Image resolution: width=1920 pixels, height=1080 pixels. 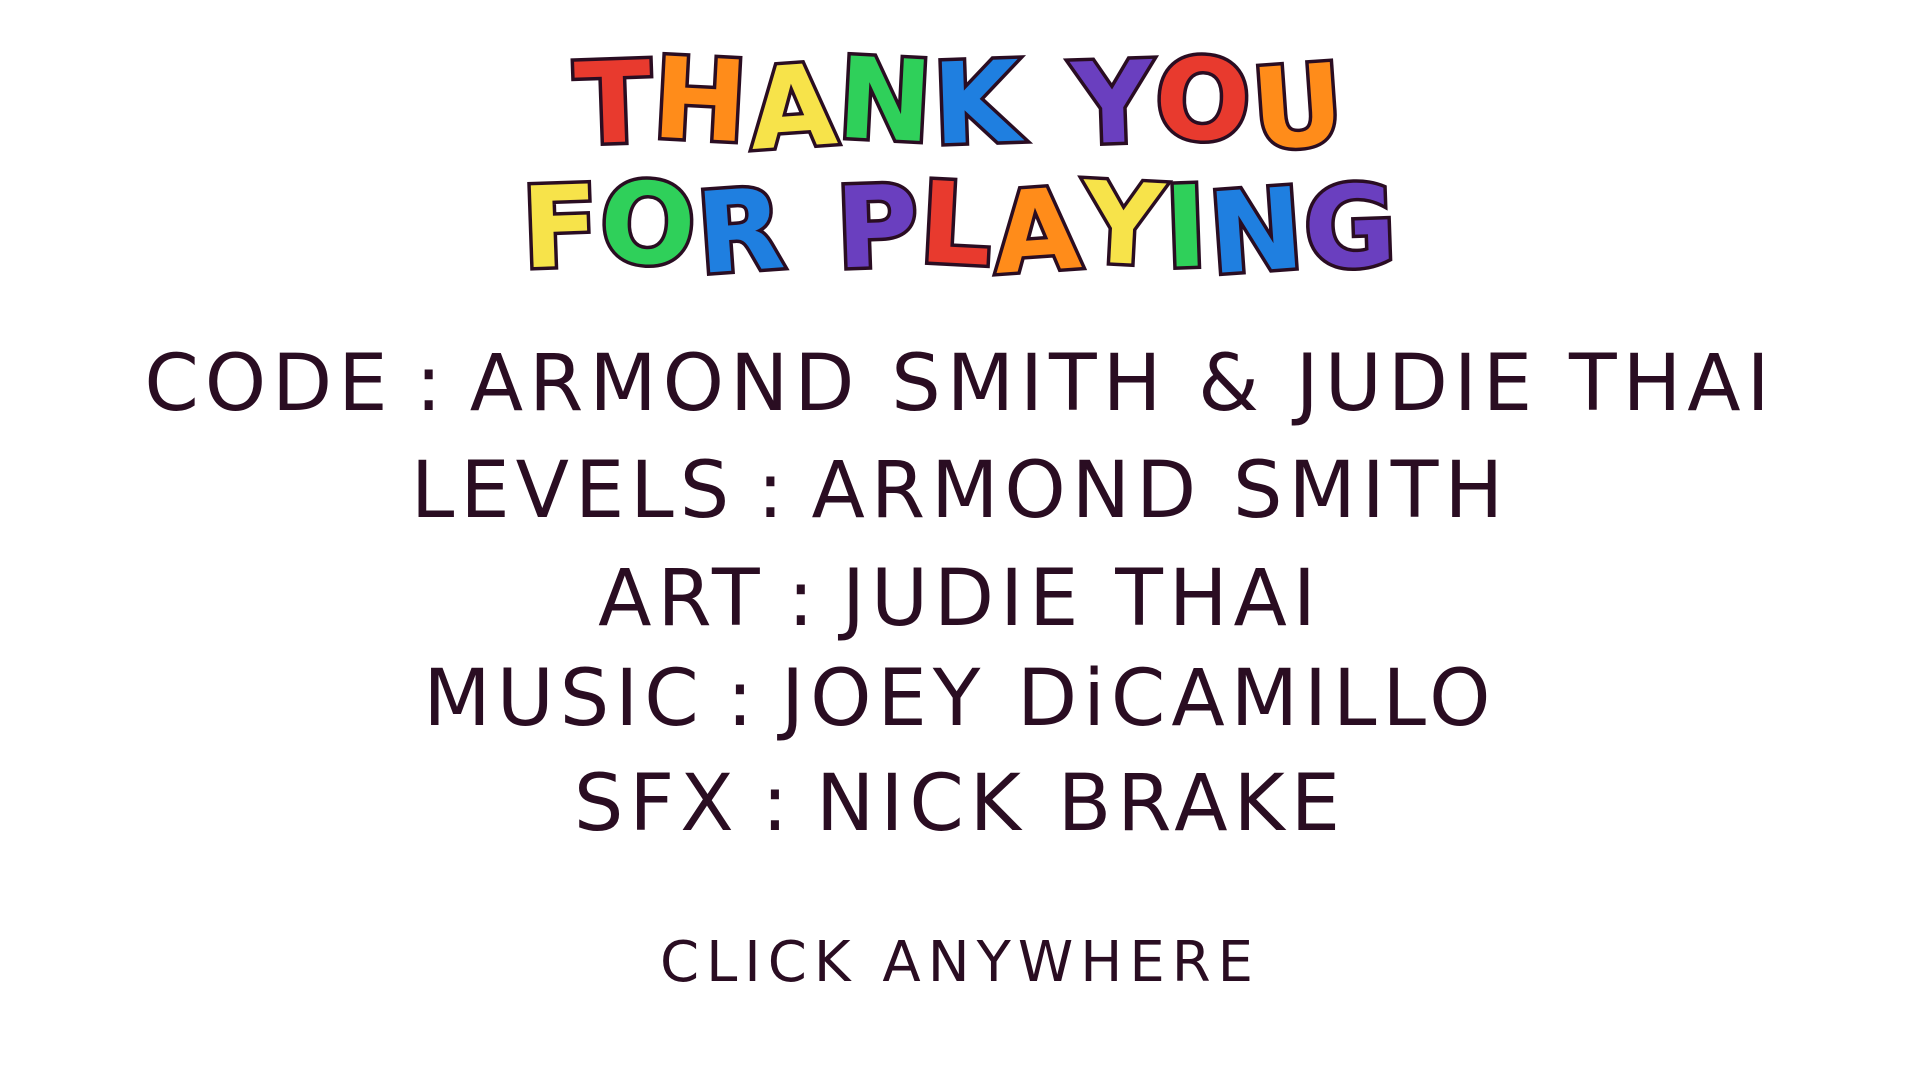 What do you see at coordinates (1139, 699) in the screenshot?
I see `credit-music-value: JOEY DiCAMILLO` at bounding box center [1139, 699].